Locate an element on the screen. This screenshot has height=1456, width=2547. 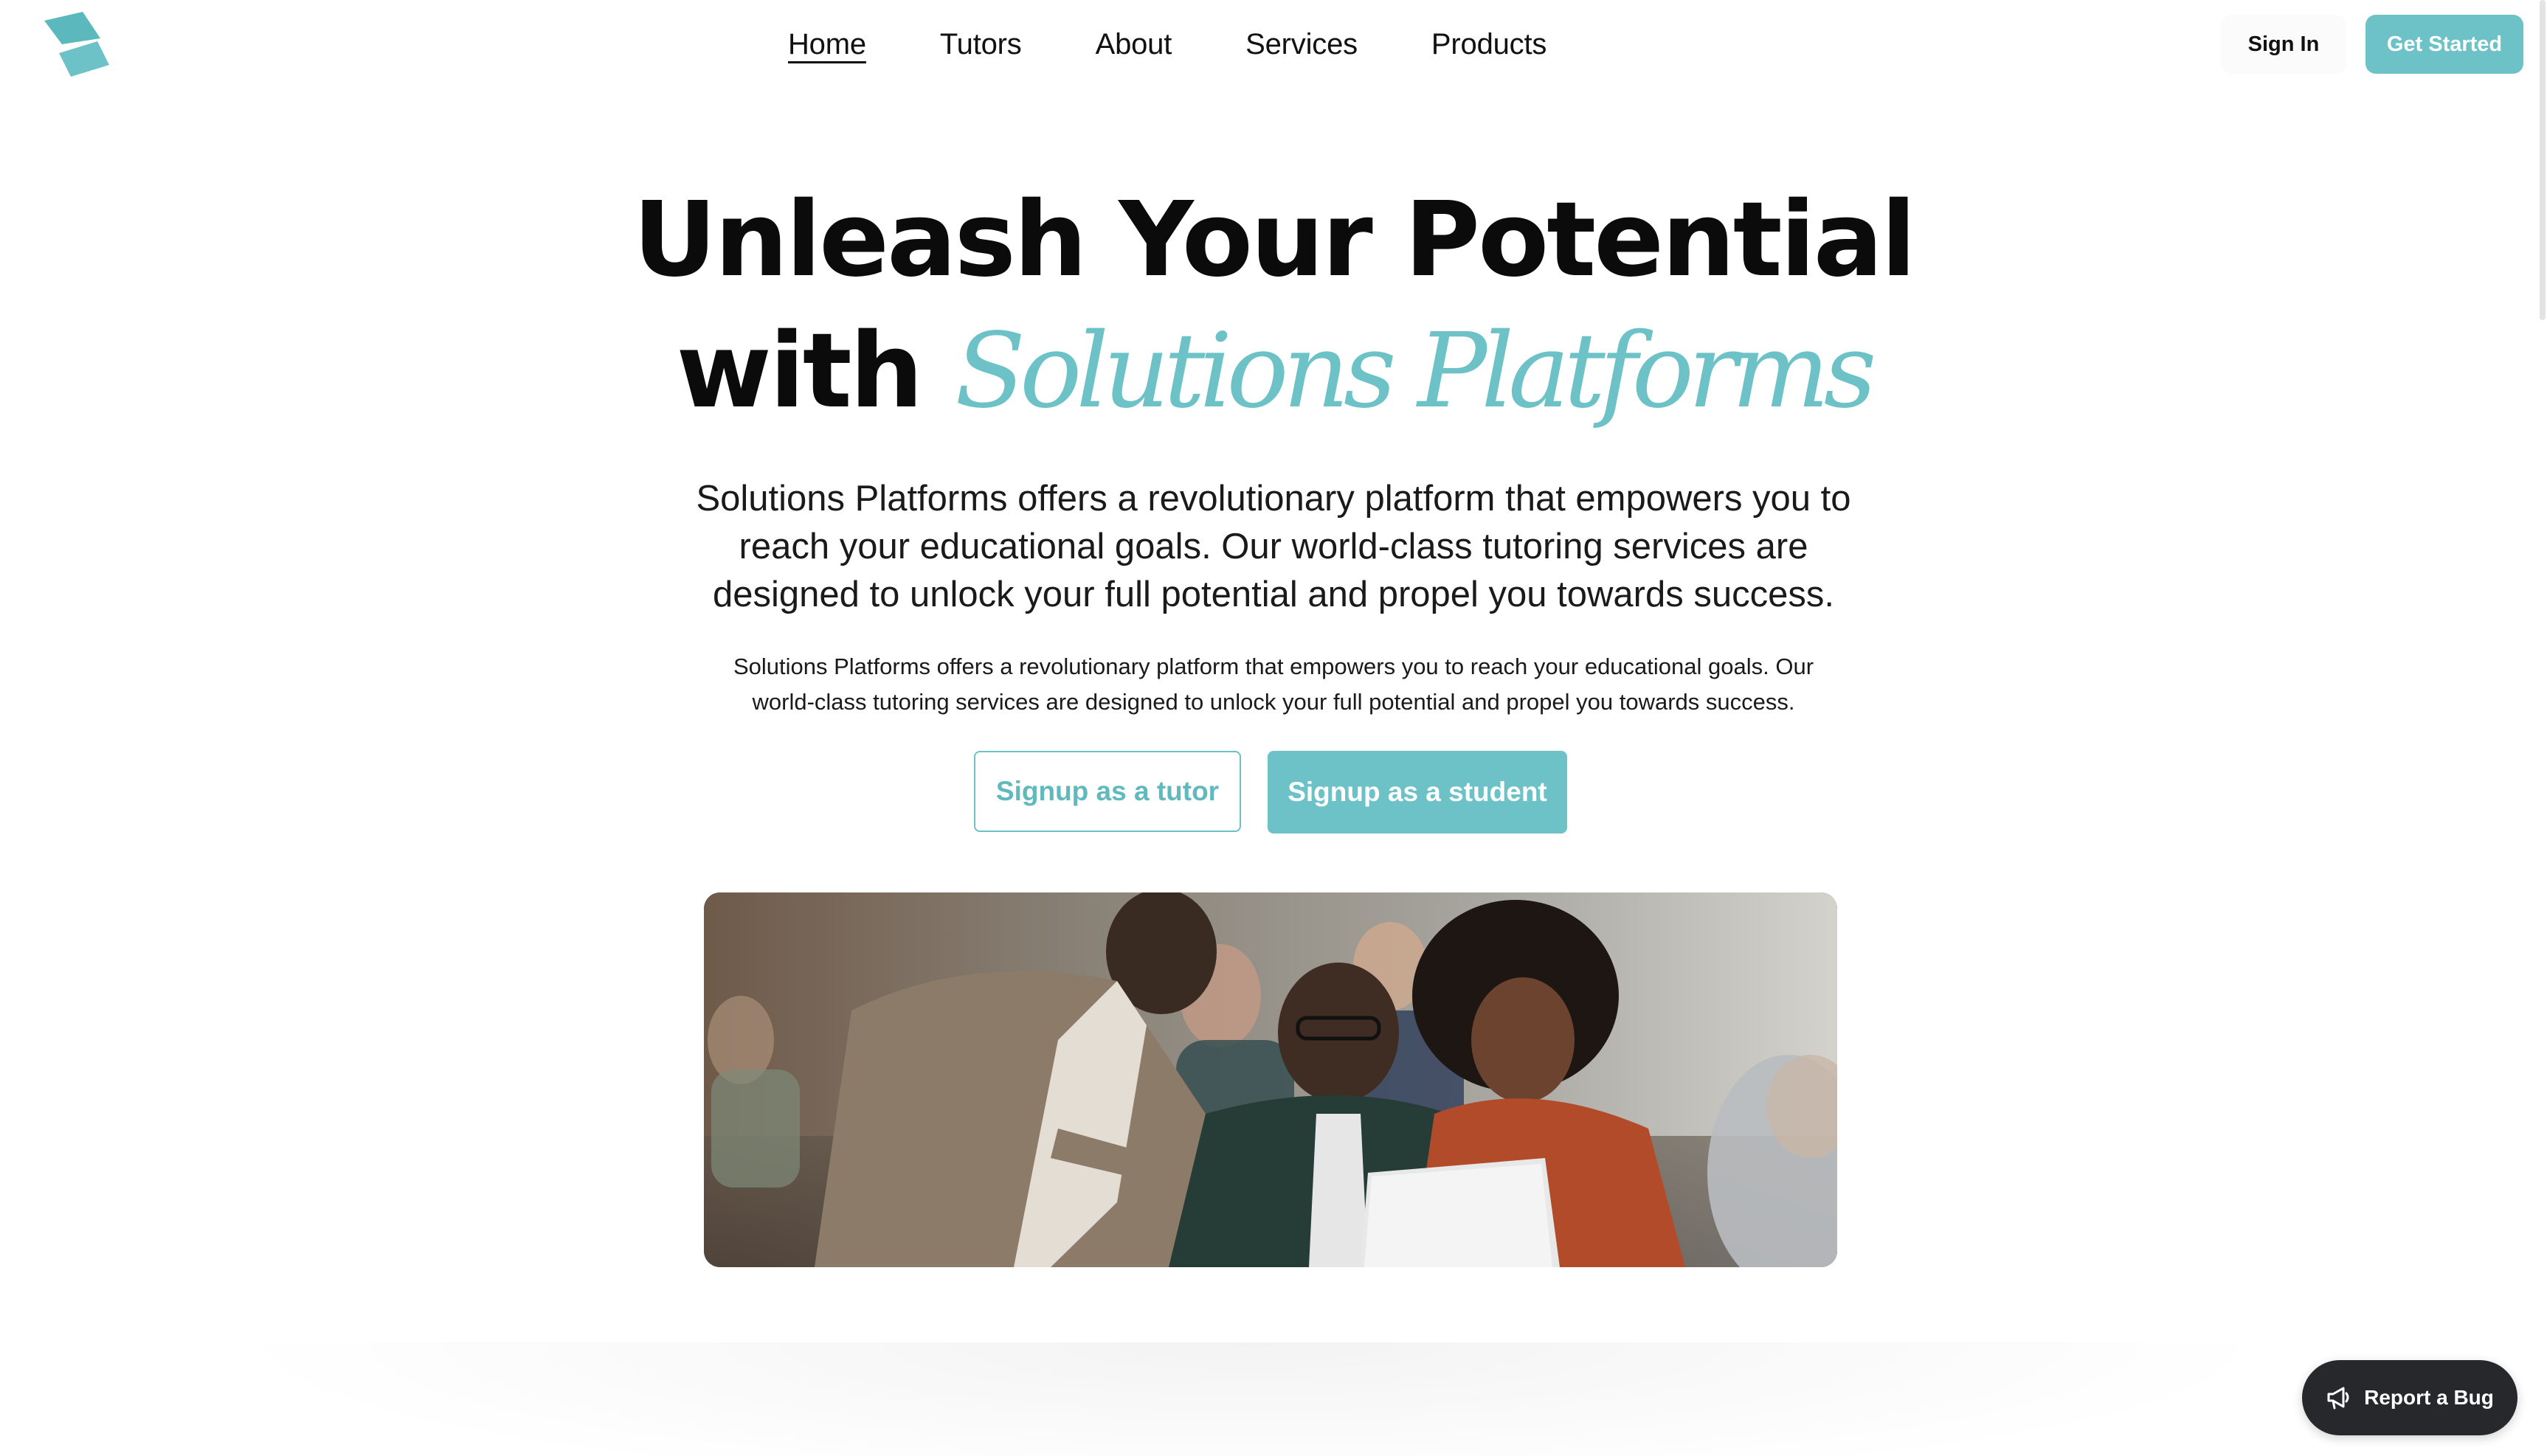
bottom-glow is located at coordinates (1254, 1399).